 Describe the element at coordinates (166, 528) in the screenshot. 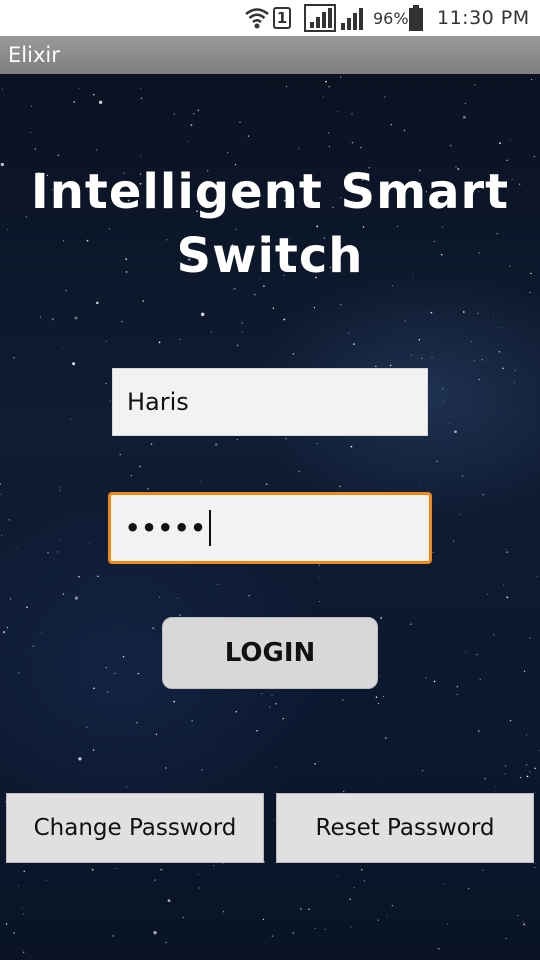

I see `password-value: •••••` at that location.